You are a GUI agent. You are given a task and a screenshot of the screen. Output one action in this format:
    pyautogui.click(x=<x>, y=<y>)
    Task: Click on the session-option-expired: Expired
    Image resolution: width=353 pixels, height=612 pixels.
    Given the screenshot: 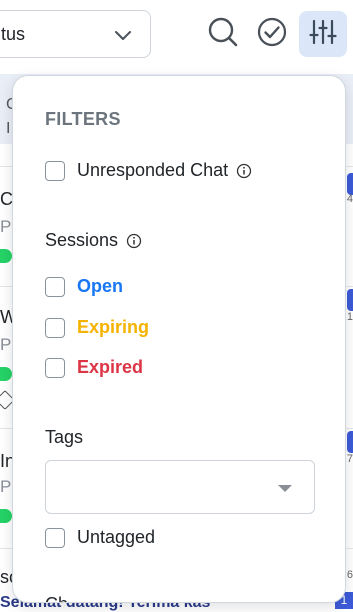 What is the action you would take?
    pyautogui.click(x=94, y=367)
    